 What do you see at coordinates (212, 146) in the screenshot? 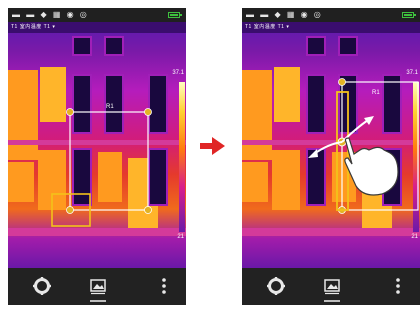
I see `arrow-right-icon` at bounding box center [212, 146].